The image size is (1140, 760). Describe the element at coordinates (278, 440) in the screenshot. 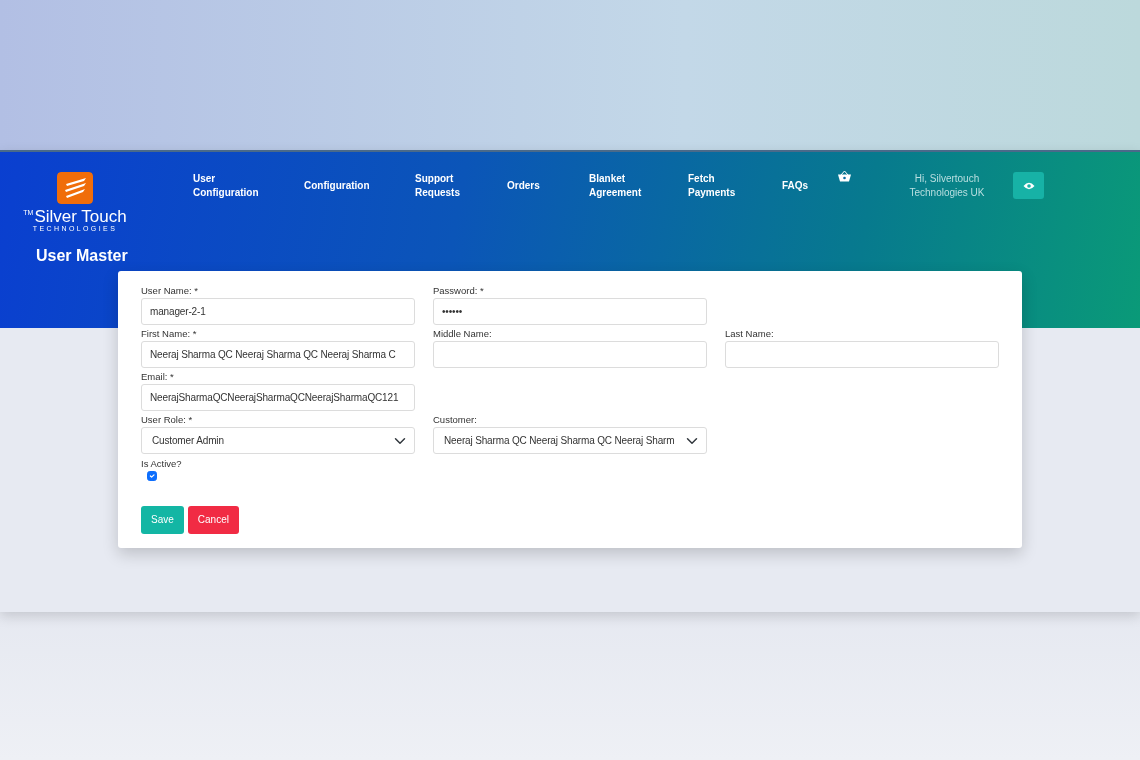

I see `select-field: Customer Admin` at that location.